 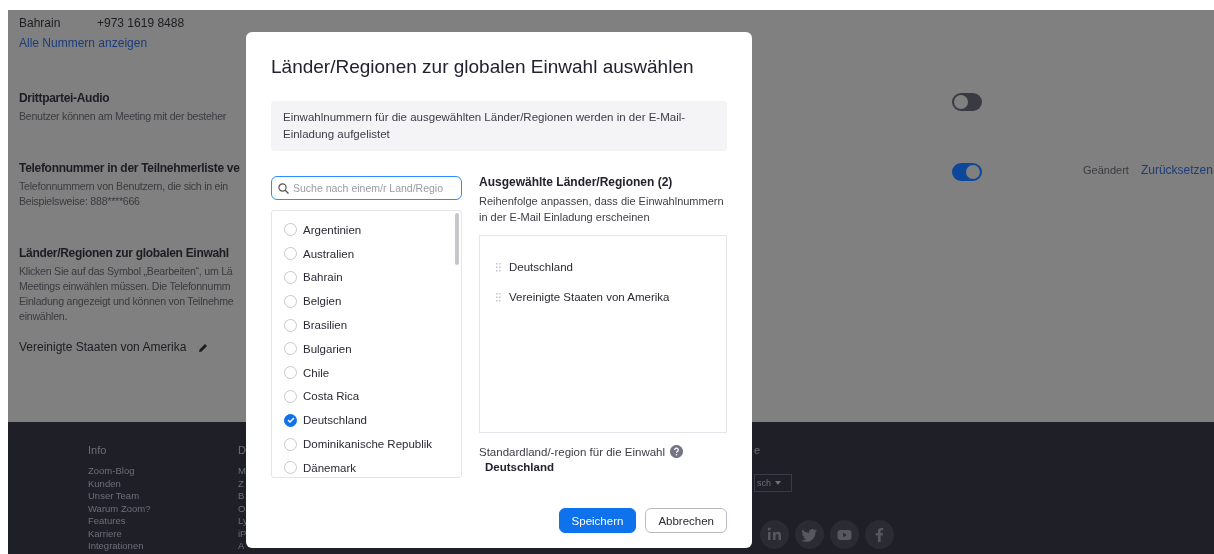 I want to click on country-name: Argentinien, so click(x=332, y=229).